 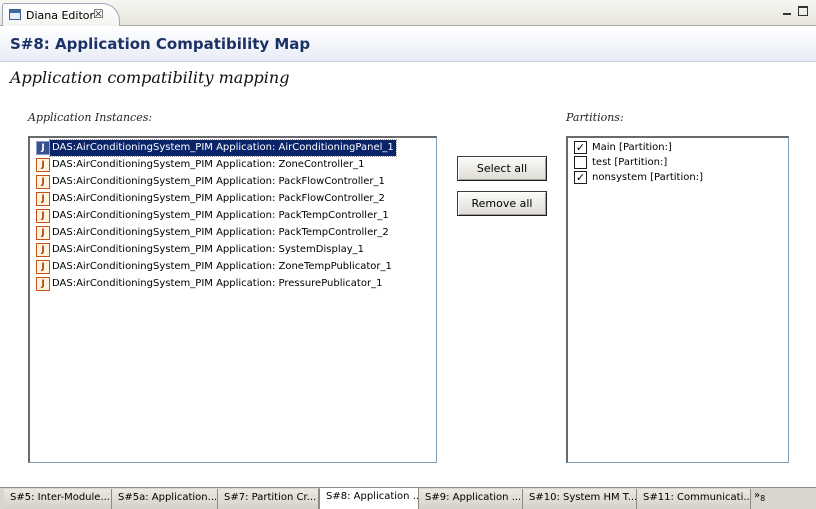 I want to click on tab-label: Diana Editor, so click(x=60, y=15).